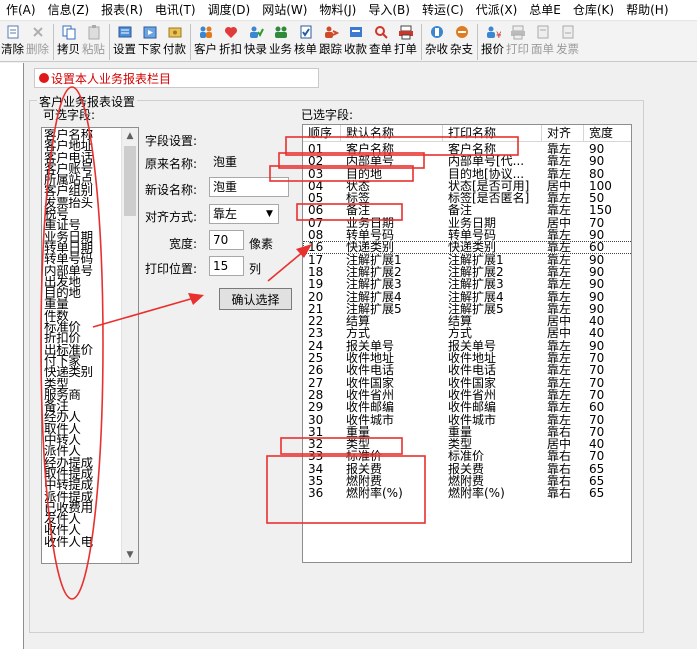 The width and height of the screenshot is (697, 649). Describe the element at coordinates (130, 136) in the screenshot. I see `scroll-up-icon: ▲` at that location.